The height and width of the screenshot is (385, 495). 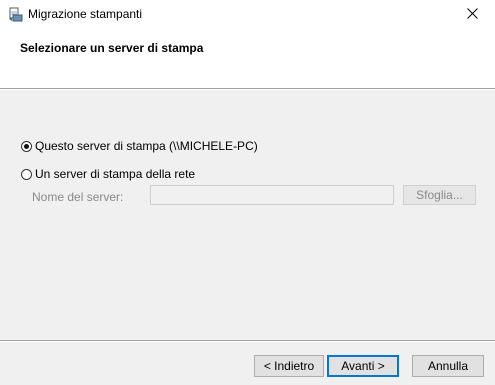 I want to click on server-name-field, so click(x=272, y=195).